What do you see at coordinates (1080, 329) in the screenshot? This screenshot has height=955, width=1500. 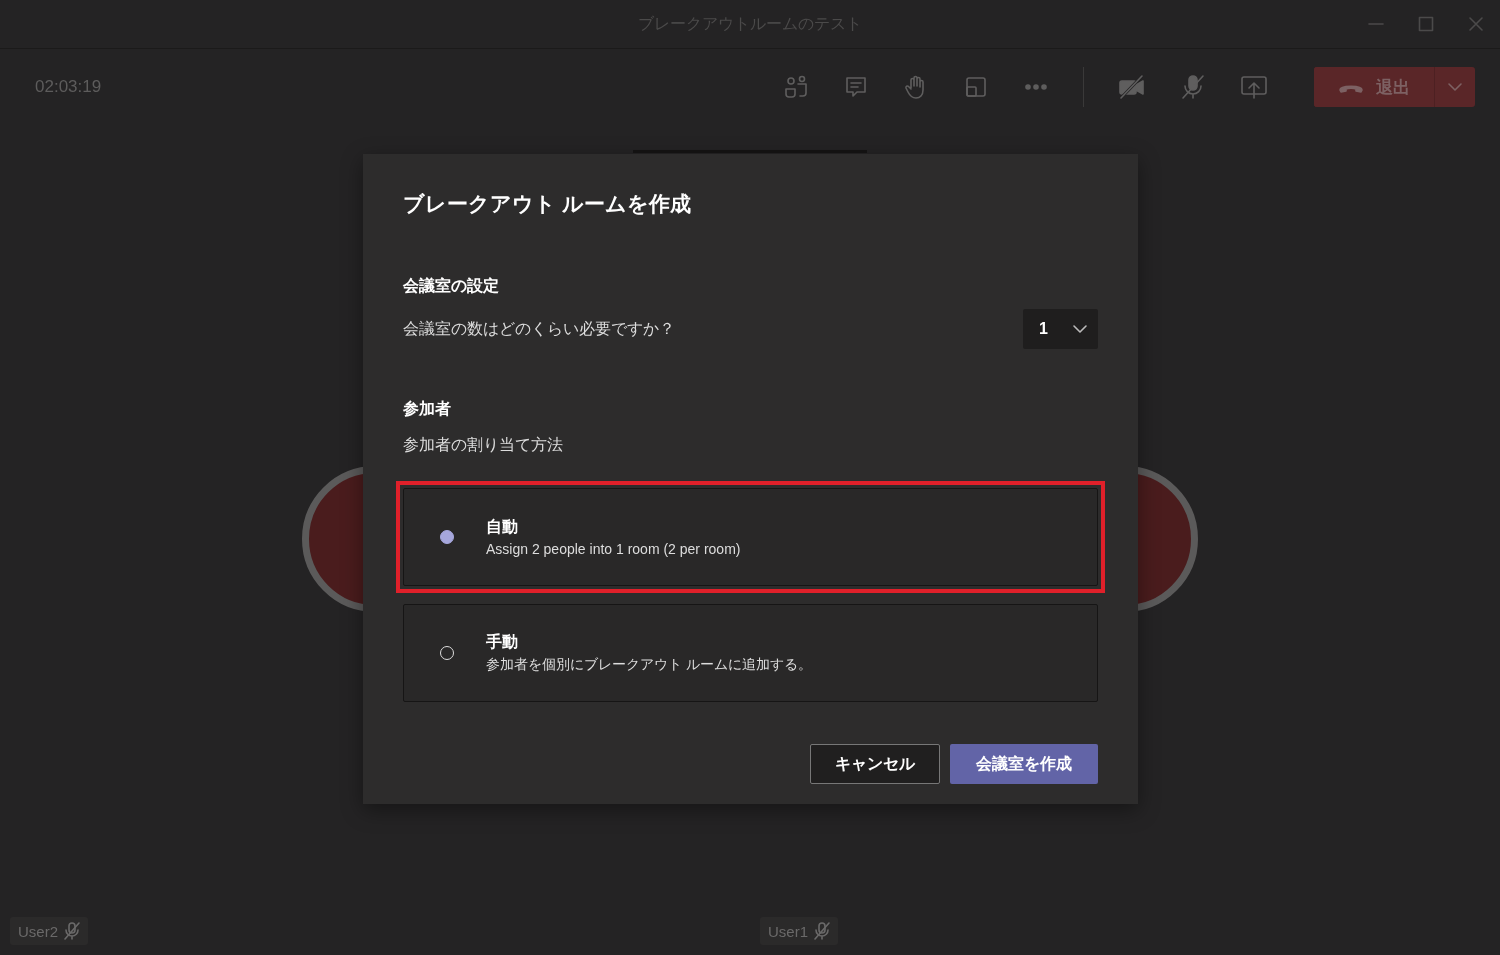 I see `chevron-down-icon` at bounding box center [1080, 329].